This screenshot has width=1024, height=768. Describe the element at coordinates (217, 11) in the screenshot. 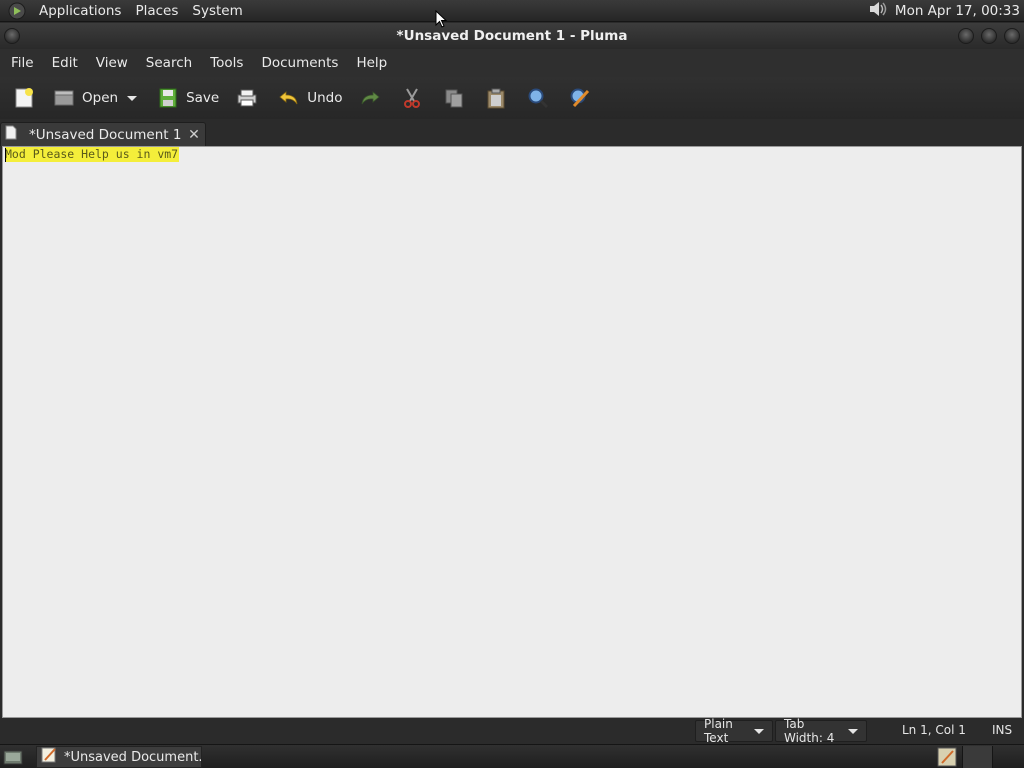

I see `menu-system: System` at that location.